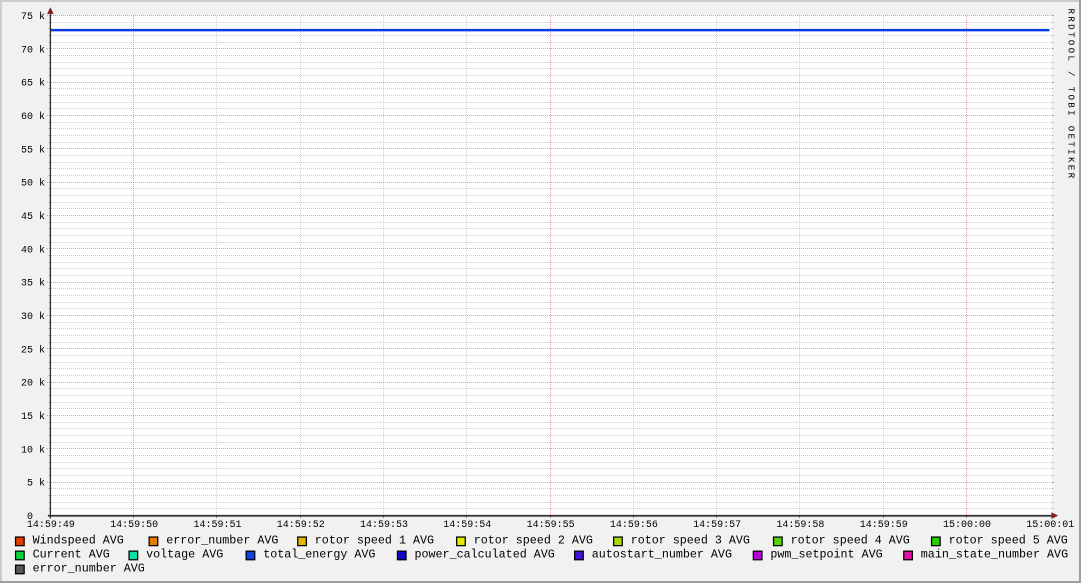  I want to click on svg-text: 35 k, so click(33, 284).